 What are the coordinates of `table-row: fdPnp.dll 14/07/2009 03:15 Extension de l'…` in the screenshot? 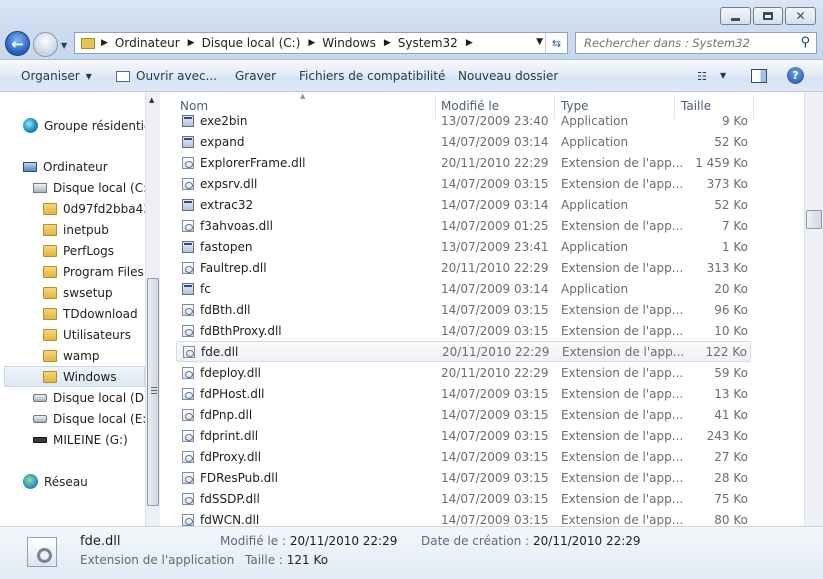 It's located at (463, 414).